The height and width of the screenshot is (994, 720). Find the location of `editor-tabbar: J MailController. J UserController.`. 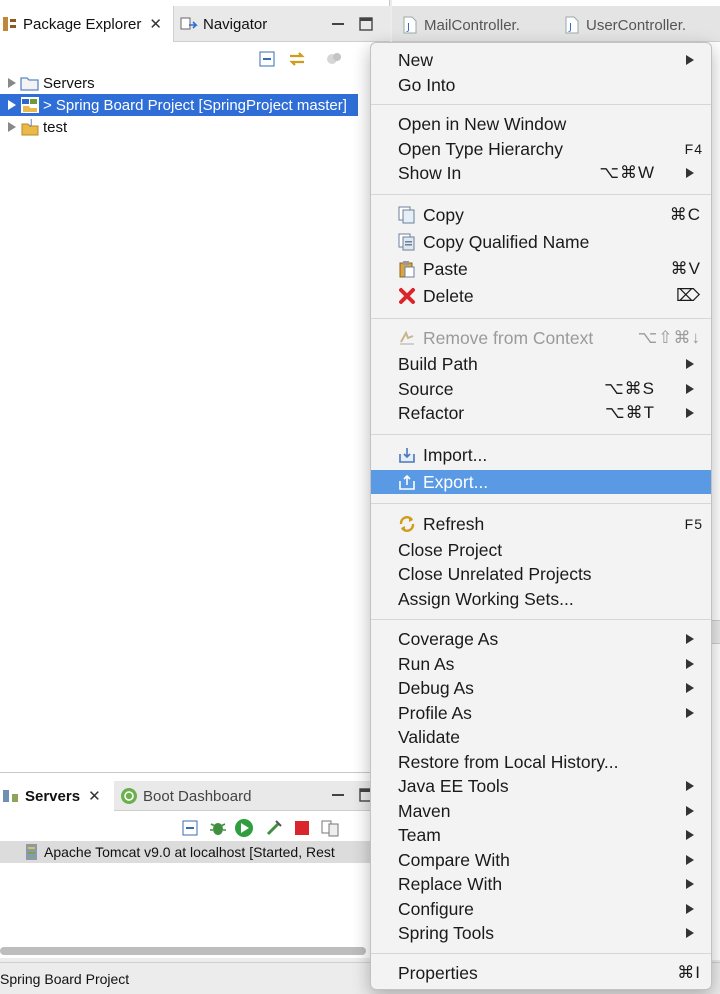

editor-tabbar: J MailController. J UserController. is located at coordinates (556, 24).